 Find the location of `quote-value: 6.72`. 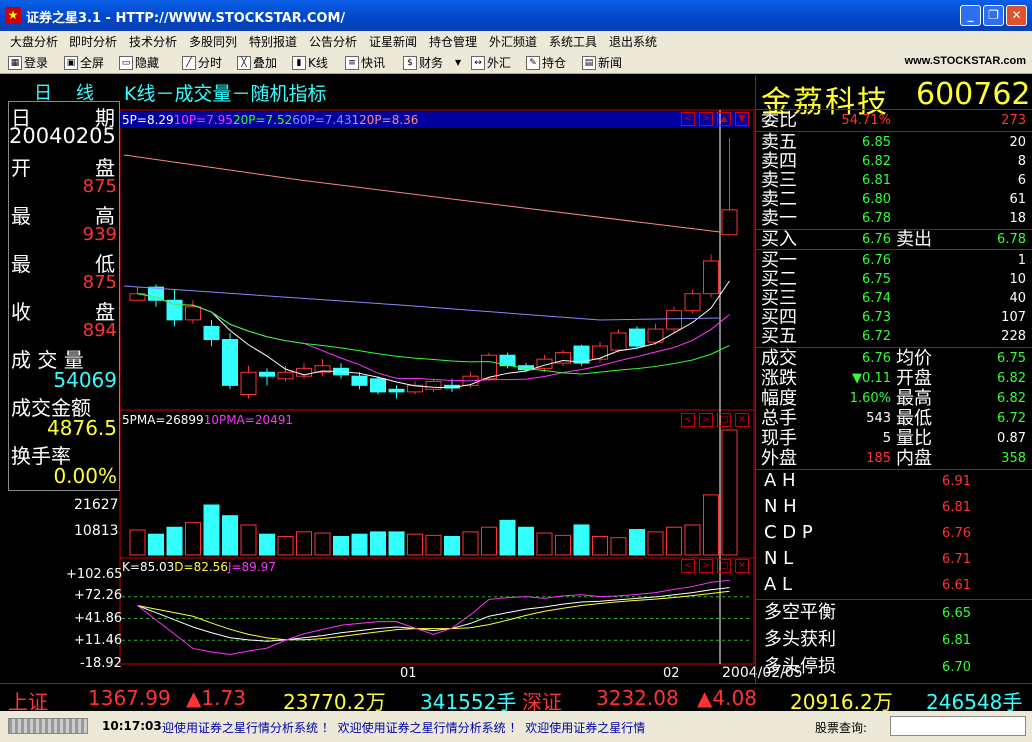

quote-value: 6.72 is located at coordinates (1011, 418).